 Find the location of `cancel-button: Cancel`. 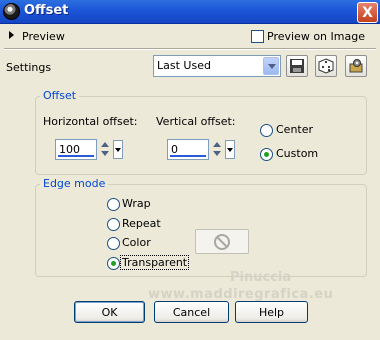

cancel-button: Cancel is located at coordinates (191, 312).